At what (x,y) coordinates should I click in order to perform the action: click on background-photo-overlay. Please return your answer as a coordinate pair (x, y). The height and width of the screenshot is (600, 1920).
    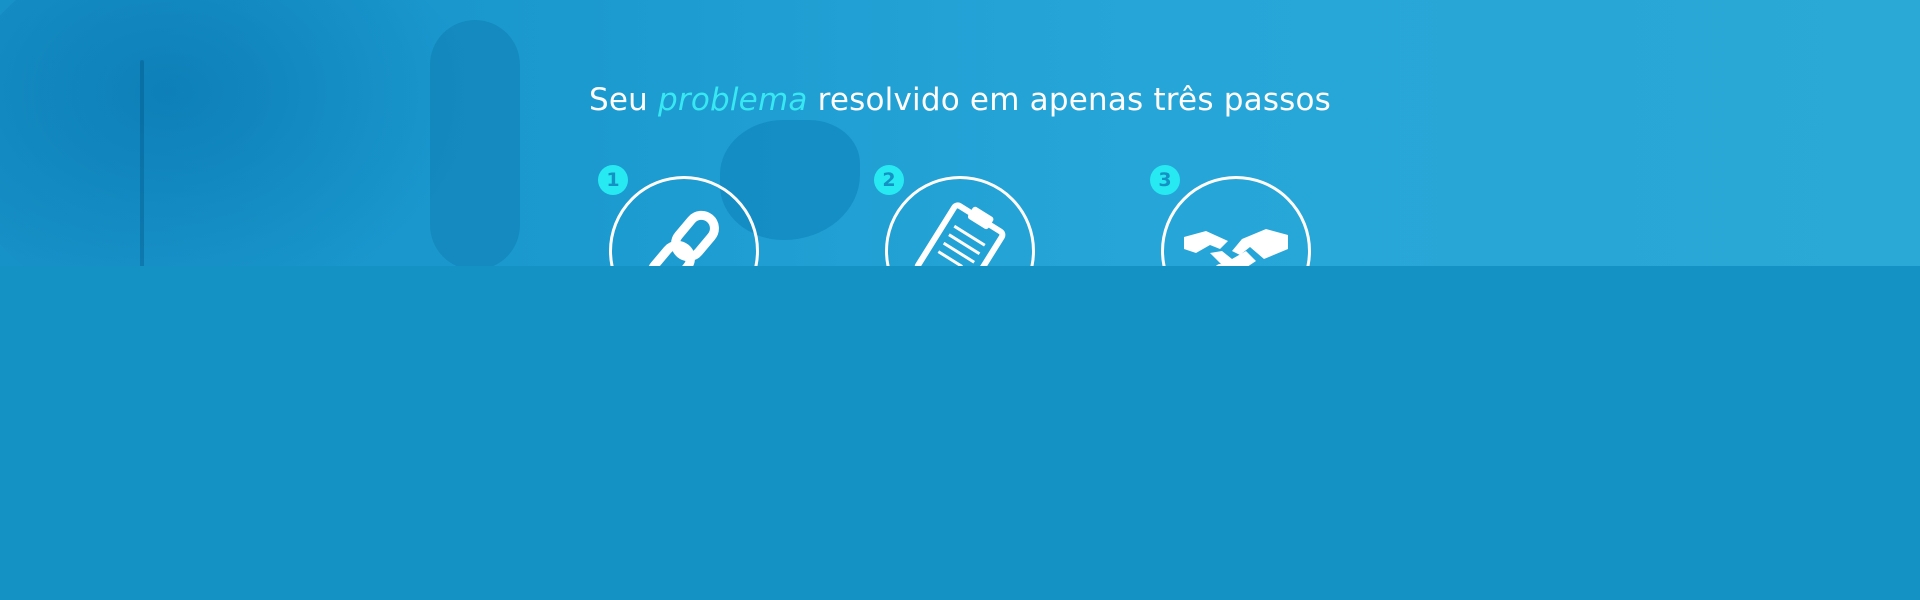
    Looking at the image, I should click on (240, 133).